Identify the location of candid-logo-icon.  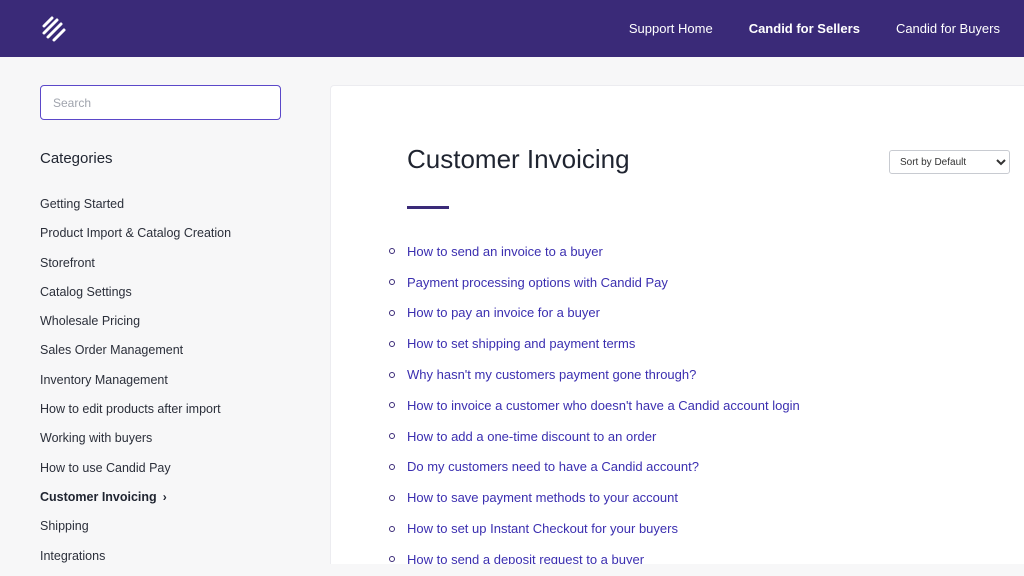
(55, 30).